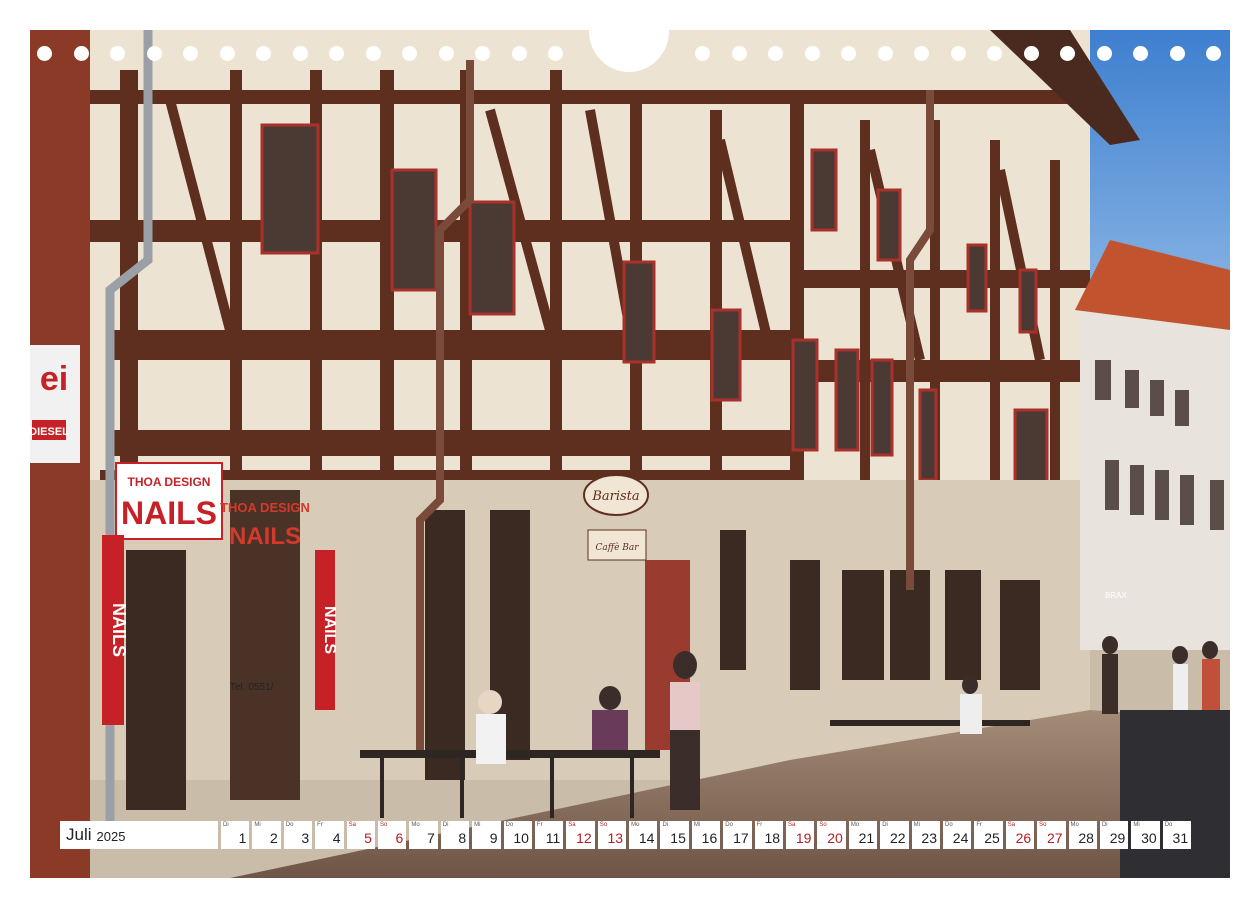 This screenshot has height=908, width=1260. I want to click on day-cell: Mo 28, so click(1082, 835).